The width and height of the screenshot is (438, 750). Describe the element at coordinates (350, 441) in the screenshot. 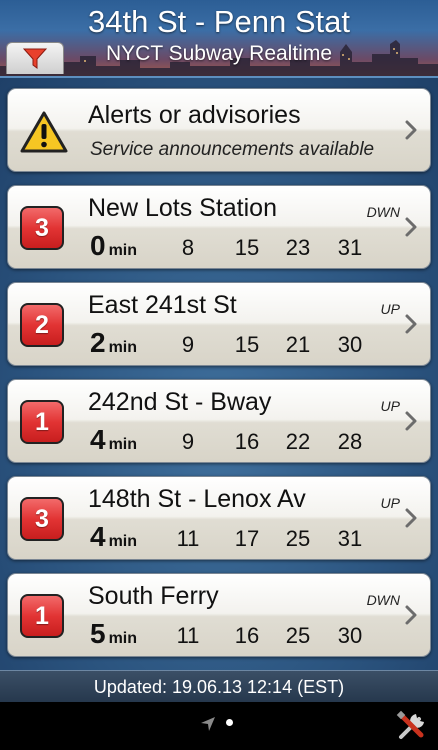

I see `arrival-time: 28` at that location.